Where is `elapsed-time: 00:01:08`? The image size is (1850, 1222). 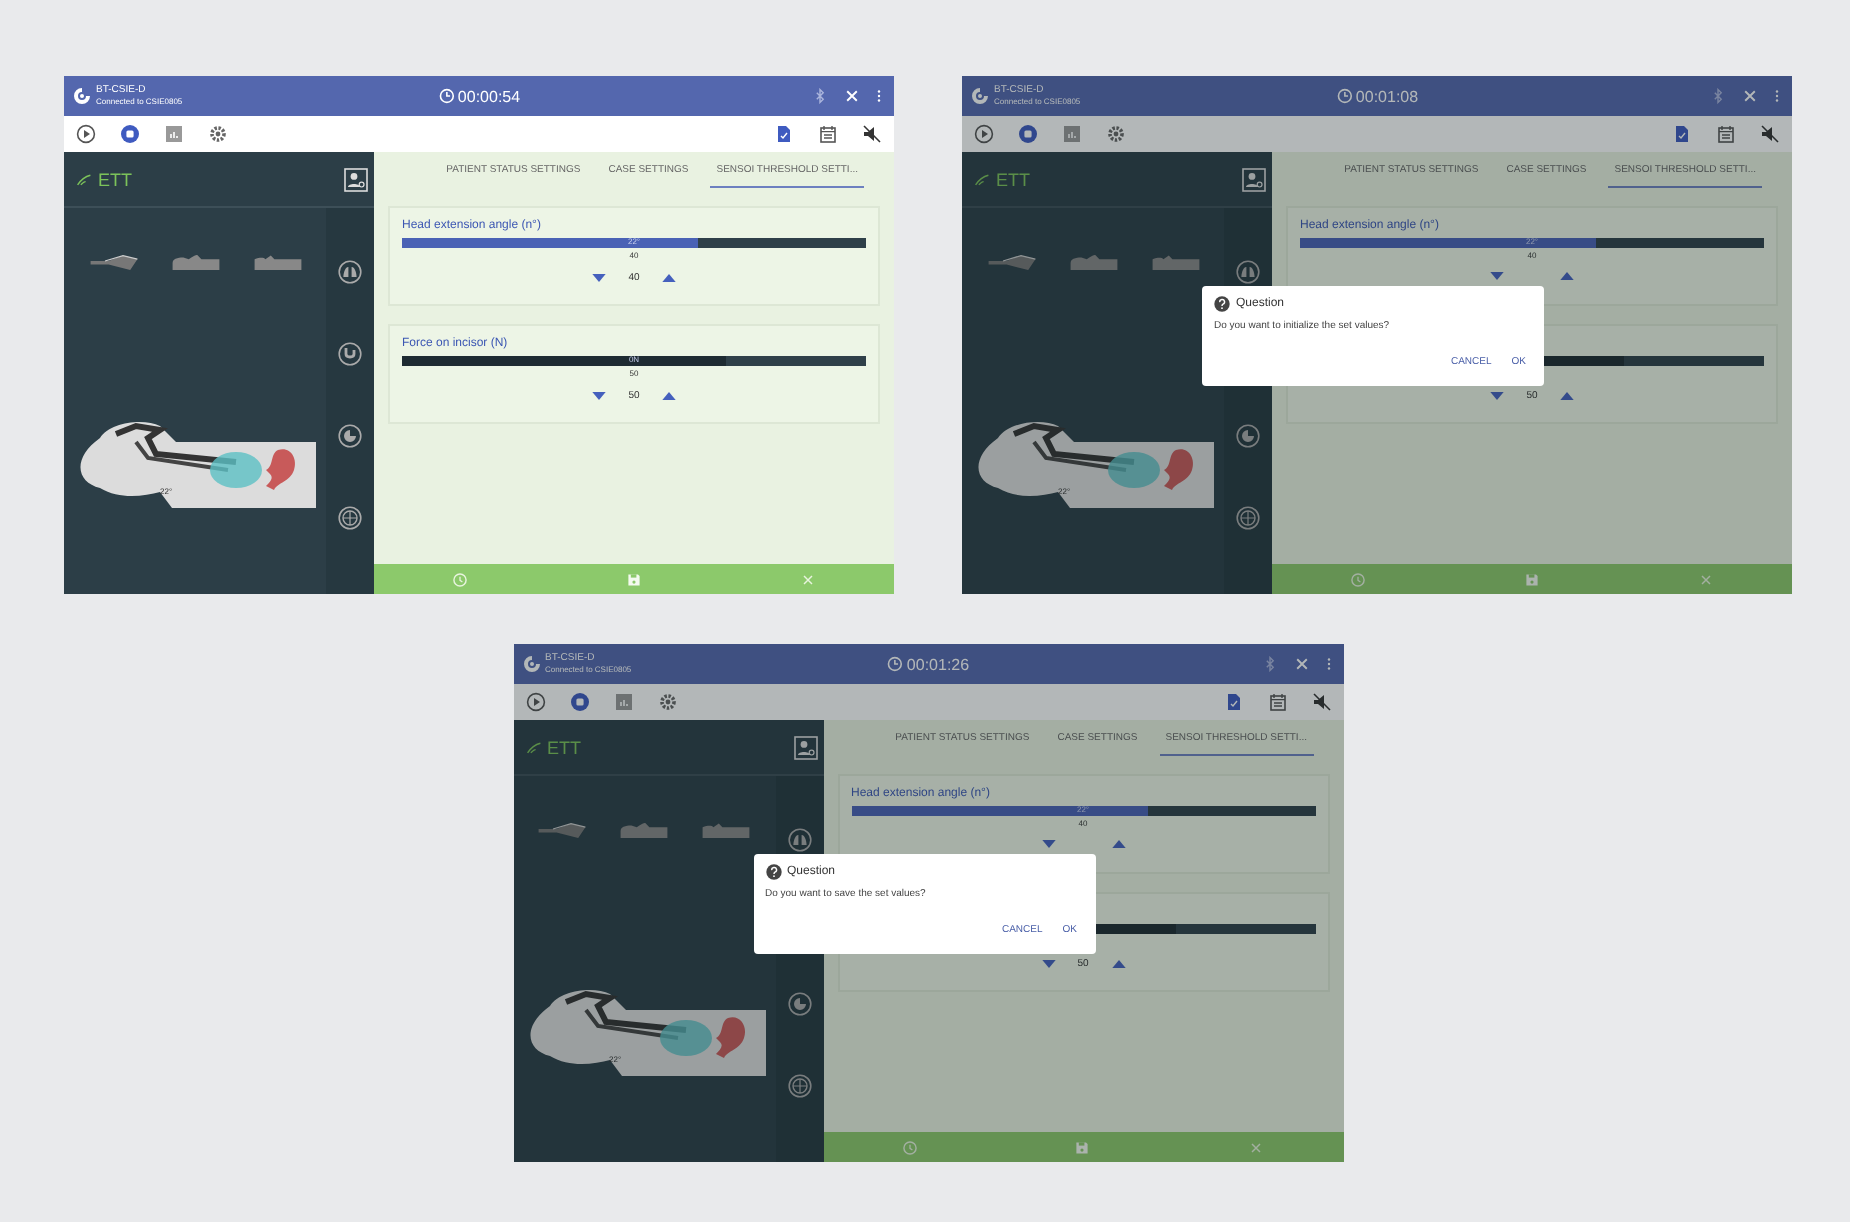 elapsed-time: 00:01:08 is located at coordinates (1387, 96).